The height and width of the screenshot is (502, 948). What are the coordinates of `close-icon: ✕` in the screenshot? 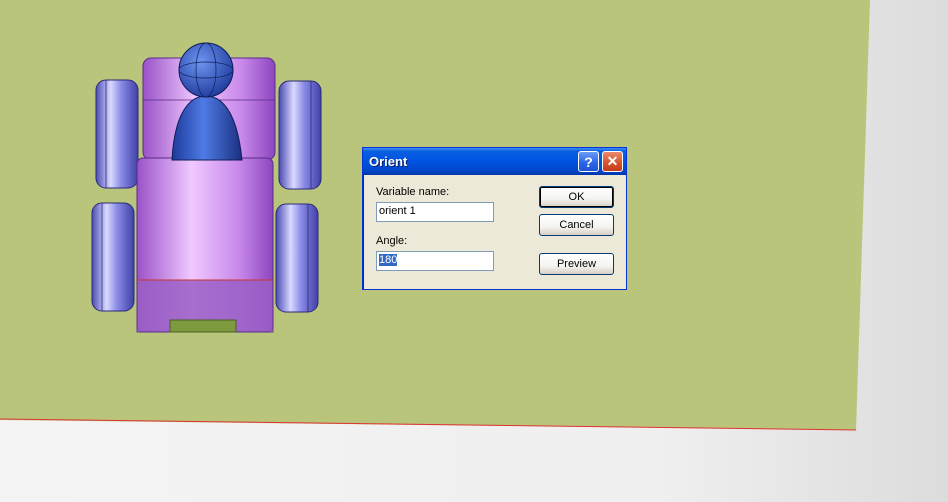 It's located at (612, 161).